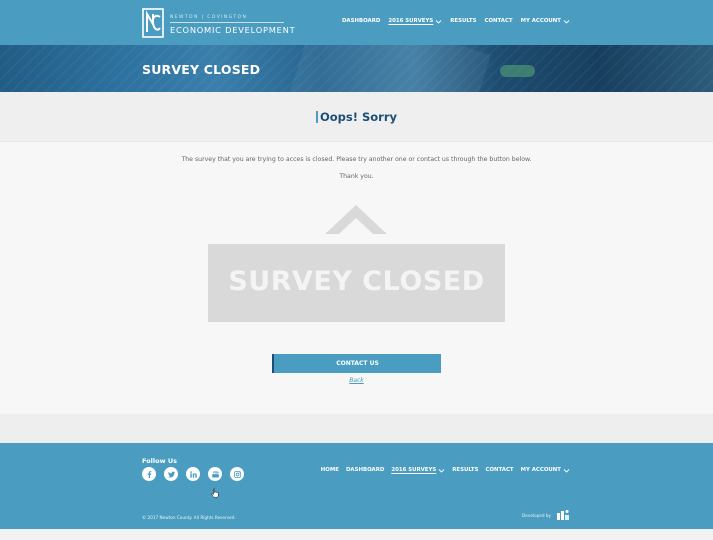 This screenshot has height=540, width=713. What do you see at coordinates (356, 176) in the screenshot?
I see `thank-you-text: Thank you.` at bounding box center [356, 176].